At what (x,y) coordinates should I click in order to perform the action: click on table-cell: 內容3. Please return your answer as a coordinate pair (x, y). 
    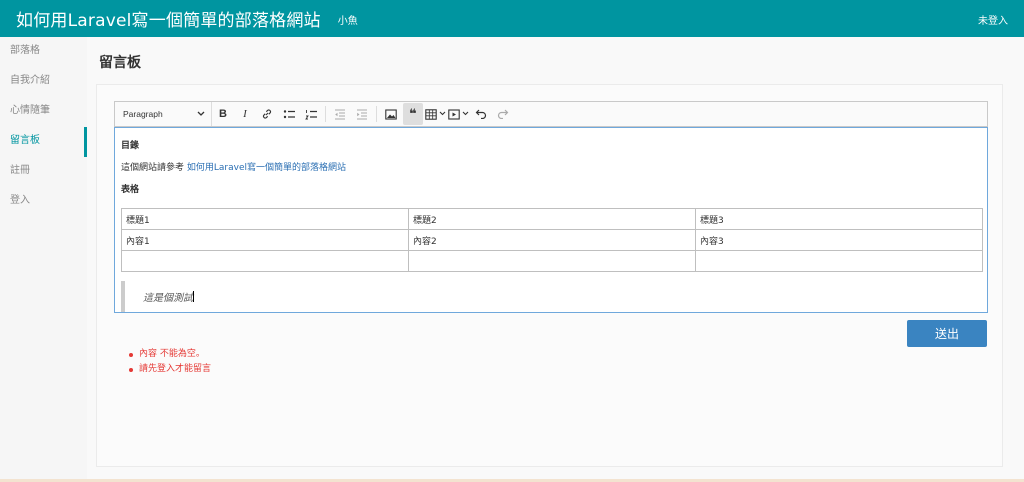
    Looking at the image, I should click on (839, 240).